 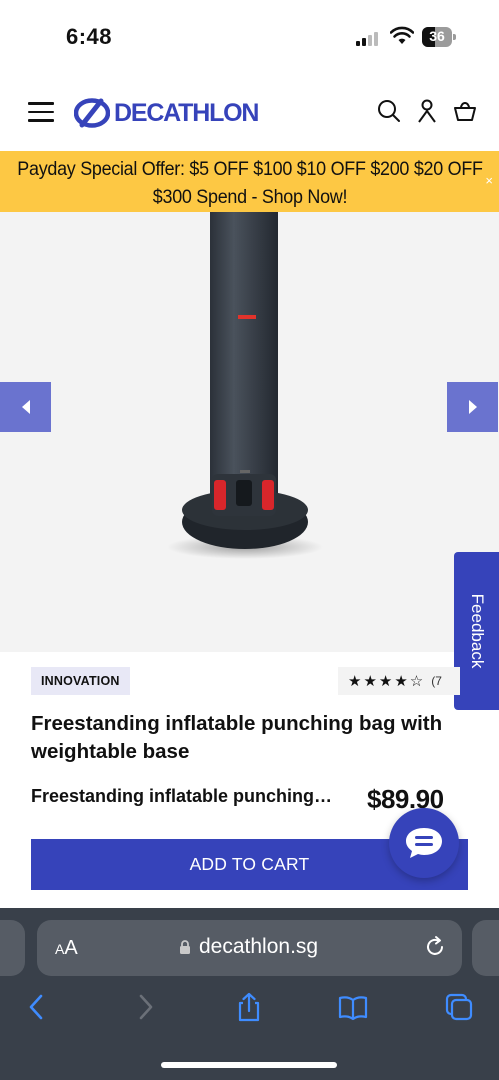 I want to click on forward-icon, so click(x=145, y=1007).